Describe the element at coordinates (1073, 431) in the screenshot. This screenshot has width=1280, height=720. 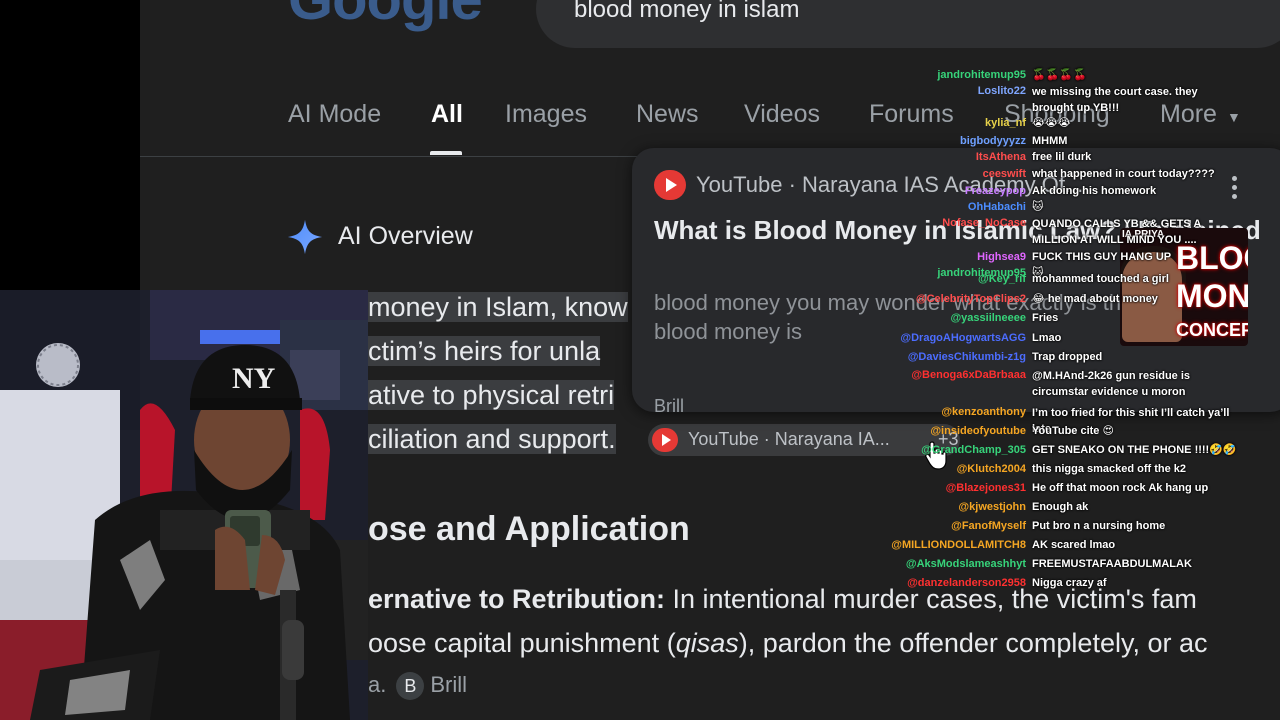
I see `chat-text: YouTube cite 😍` at that location.